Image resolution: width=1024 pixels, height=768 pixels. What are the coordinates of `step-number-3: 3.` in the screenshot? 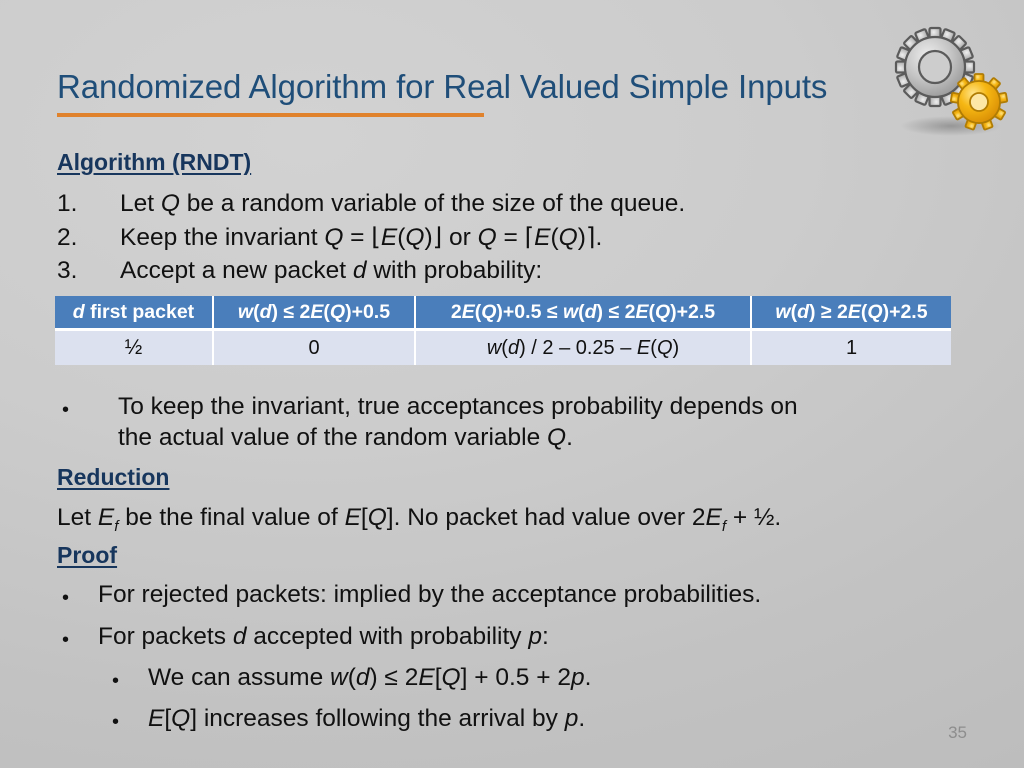 It's located at (67, 270).